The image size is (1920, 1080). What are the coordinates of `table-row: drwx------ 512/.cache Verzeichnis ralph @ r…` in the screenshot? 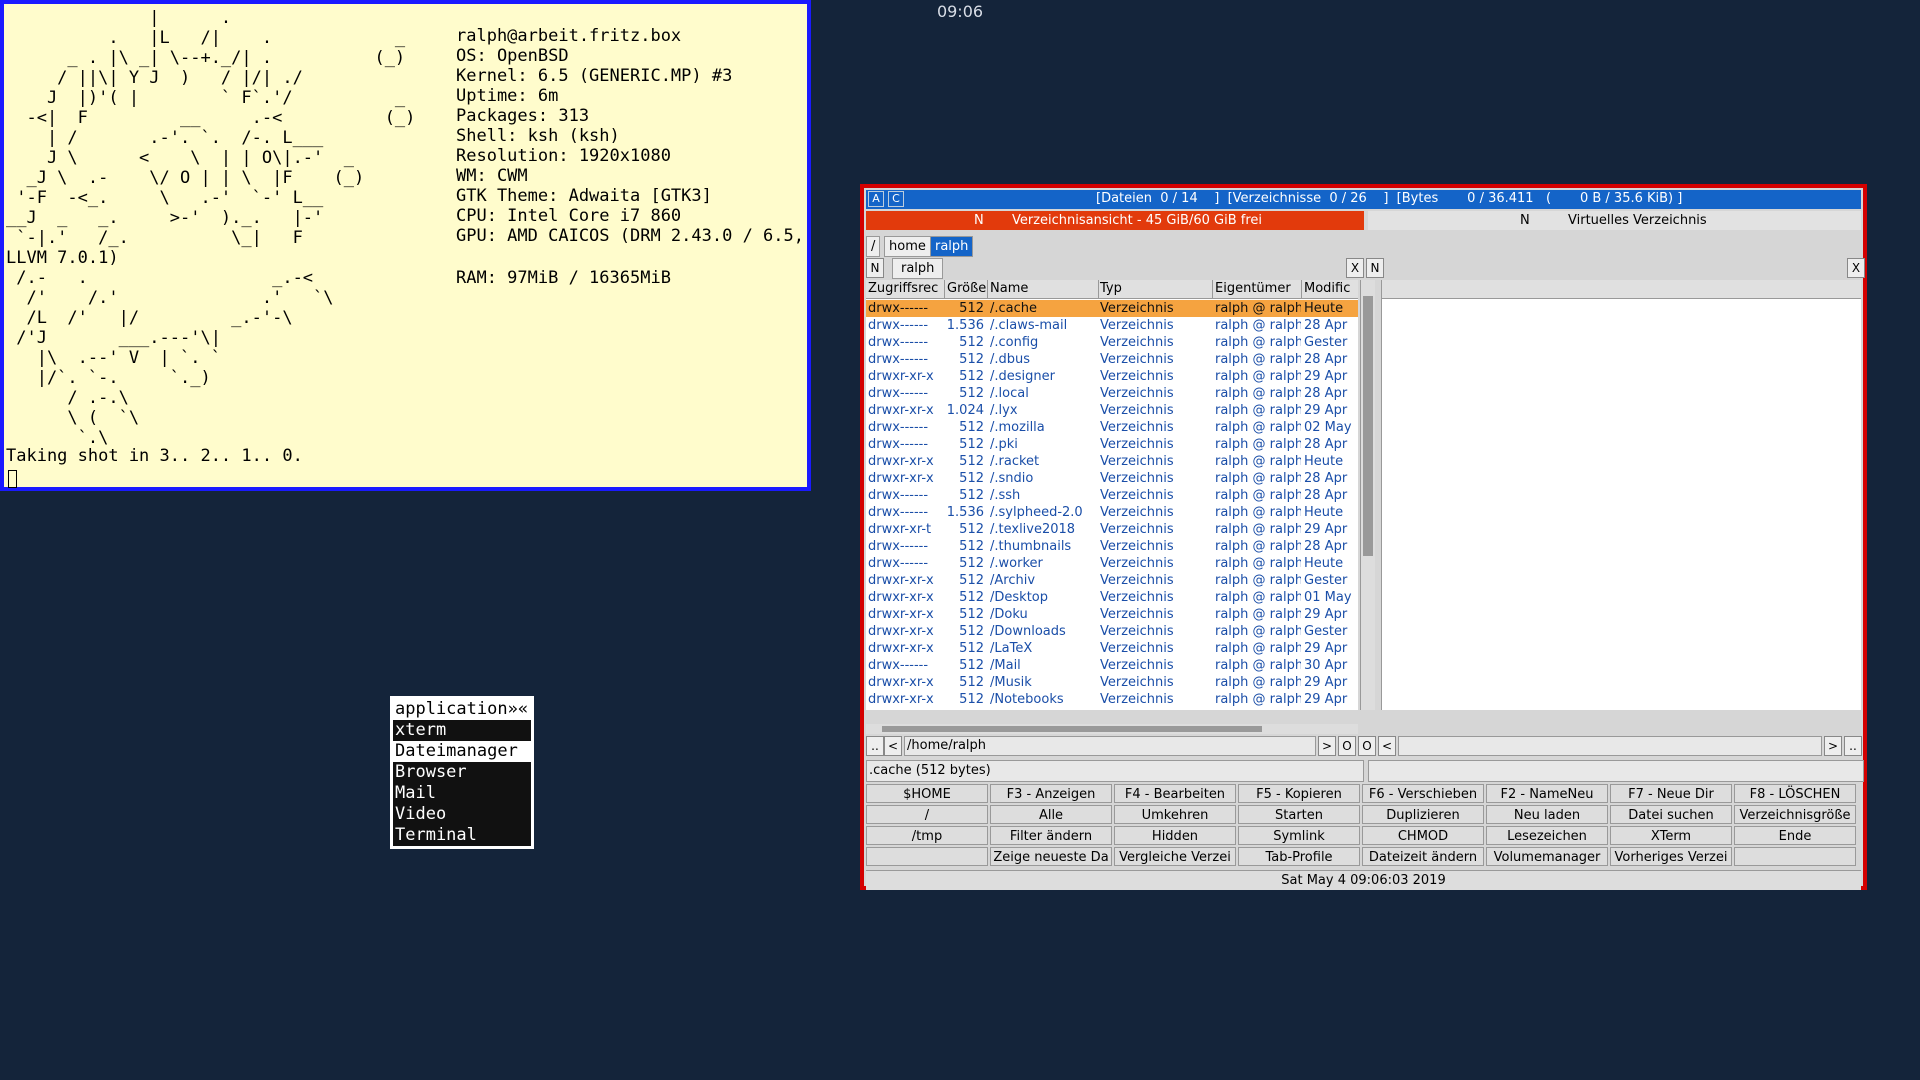 It's located at (1112, 308).